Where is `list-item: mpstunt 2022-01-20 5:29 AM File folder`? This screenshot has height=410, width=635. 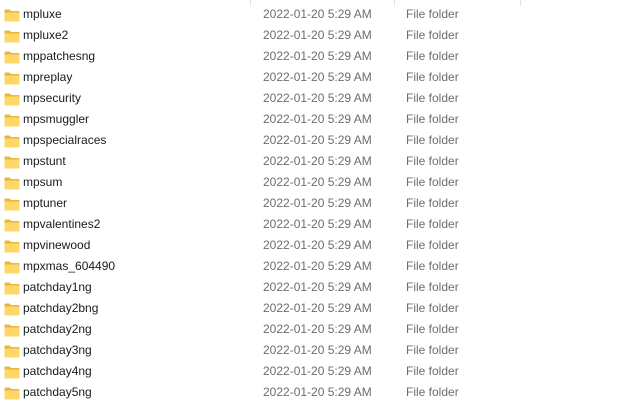
list-item: mpstunt 2022-01-20 5:29 AM File folder is located at coordinates (317, 161).